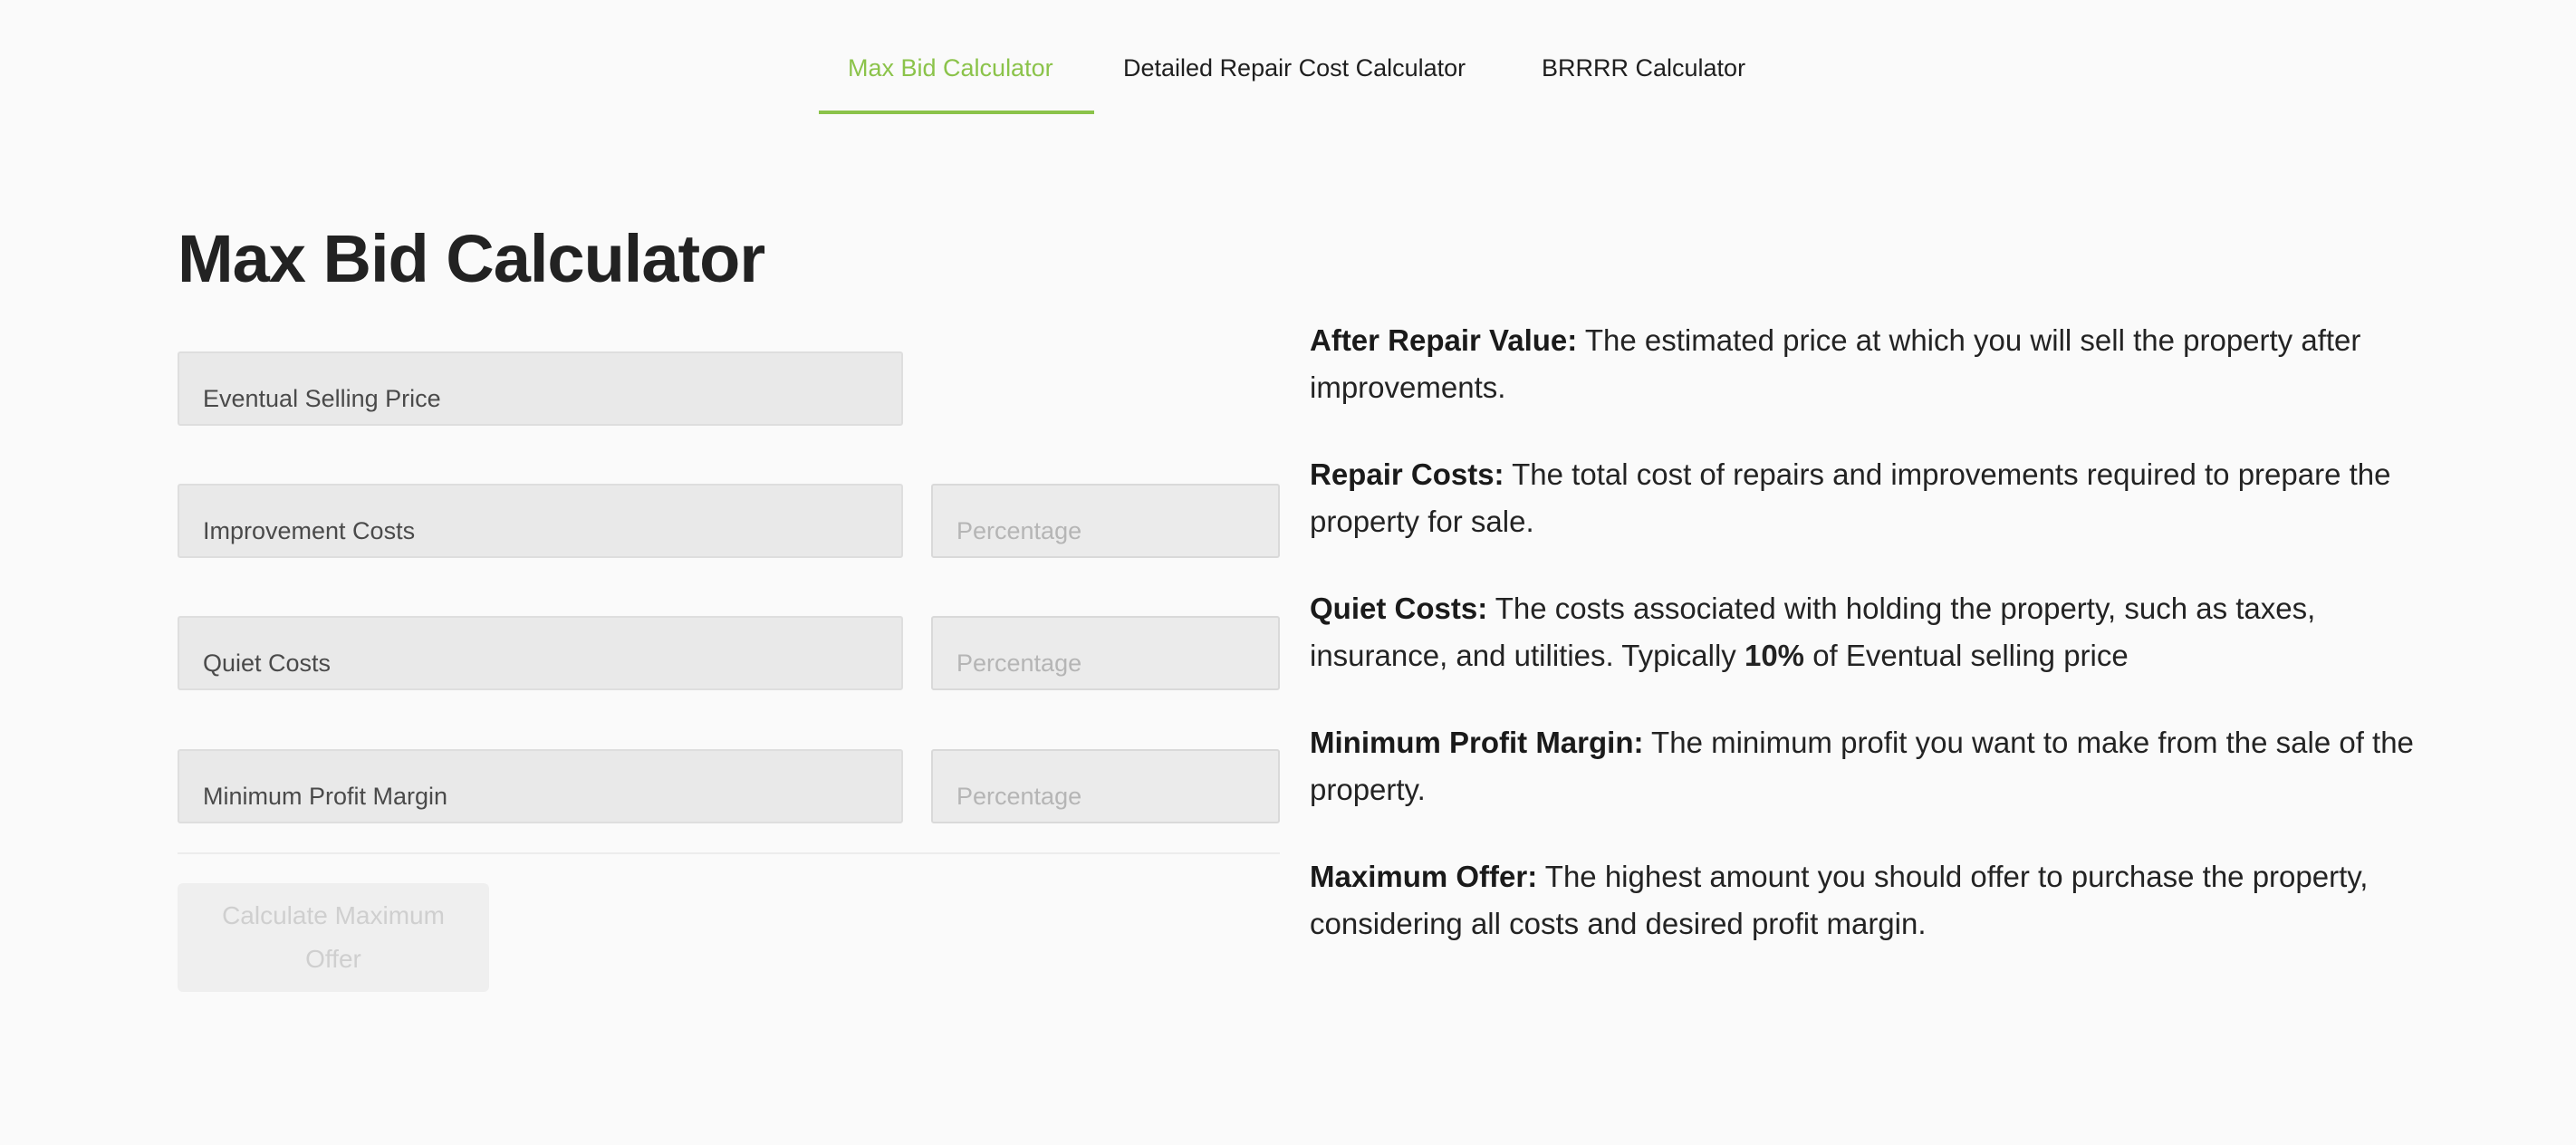 The width and height of the screenshot is (2576, 1145). I want to click on tab-detailed-repair-cost-calculator: Detailed Repair Cost Calculator, so click(1290, 78).